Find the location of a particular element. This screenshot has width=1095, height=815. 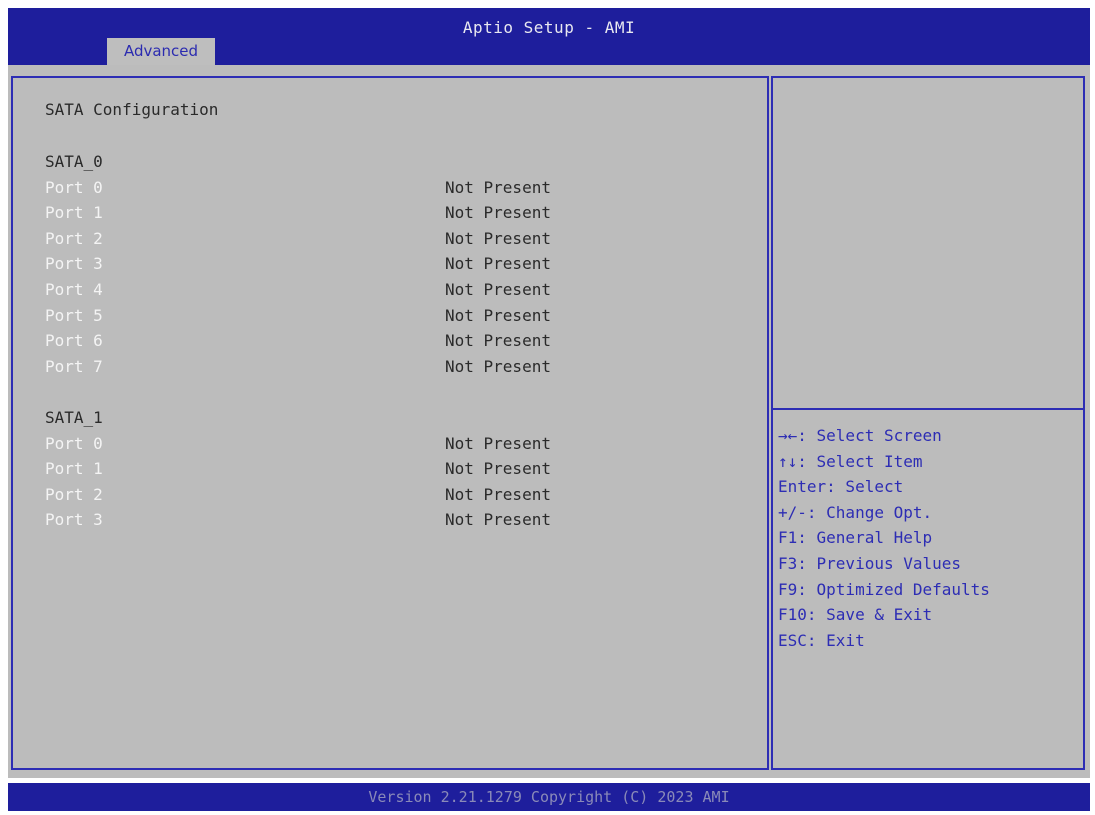

version-footer: Version 2.21.1279 Copyright (C) 2023 AMI is located at coordinates (549, 797).